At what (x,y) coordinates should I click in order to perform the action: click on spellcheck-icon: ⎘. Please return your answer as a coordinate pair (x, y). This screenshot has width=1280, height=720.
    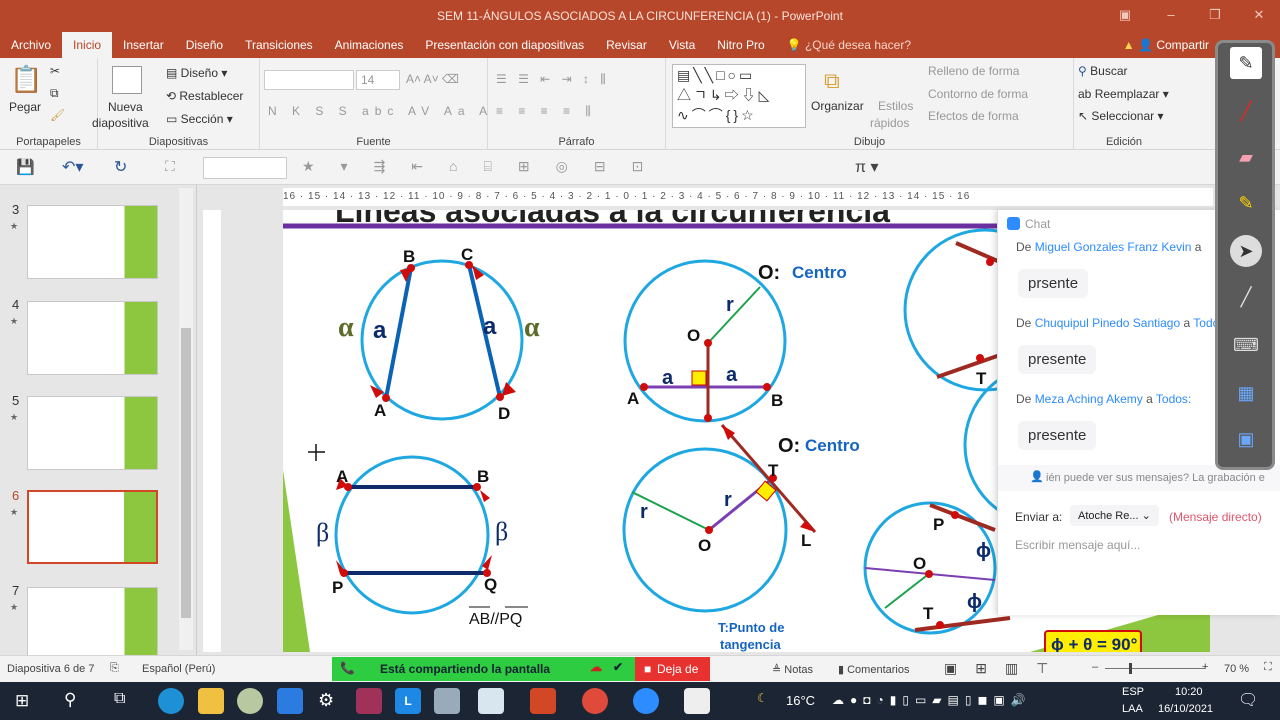
    Looking at the image, I should click on (114, 668).